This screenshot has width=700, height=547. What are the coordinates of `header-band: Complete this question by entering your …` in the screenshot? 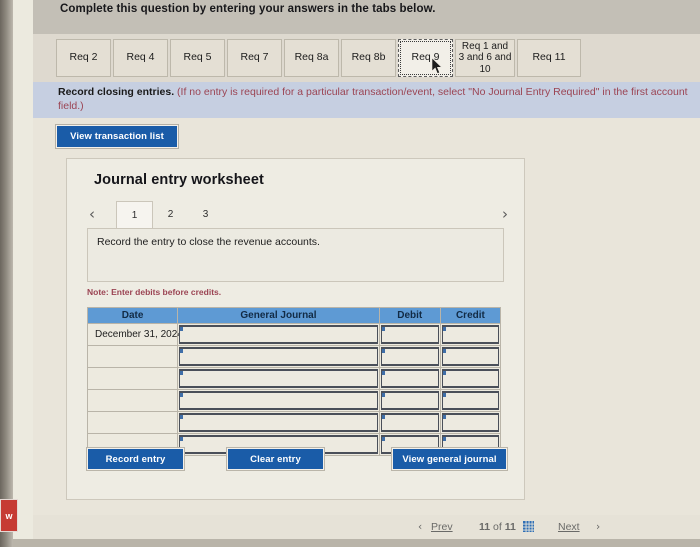 It's located at (366, 17).